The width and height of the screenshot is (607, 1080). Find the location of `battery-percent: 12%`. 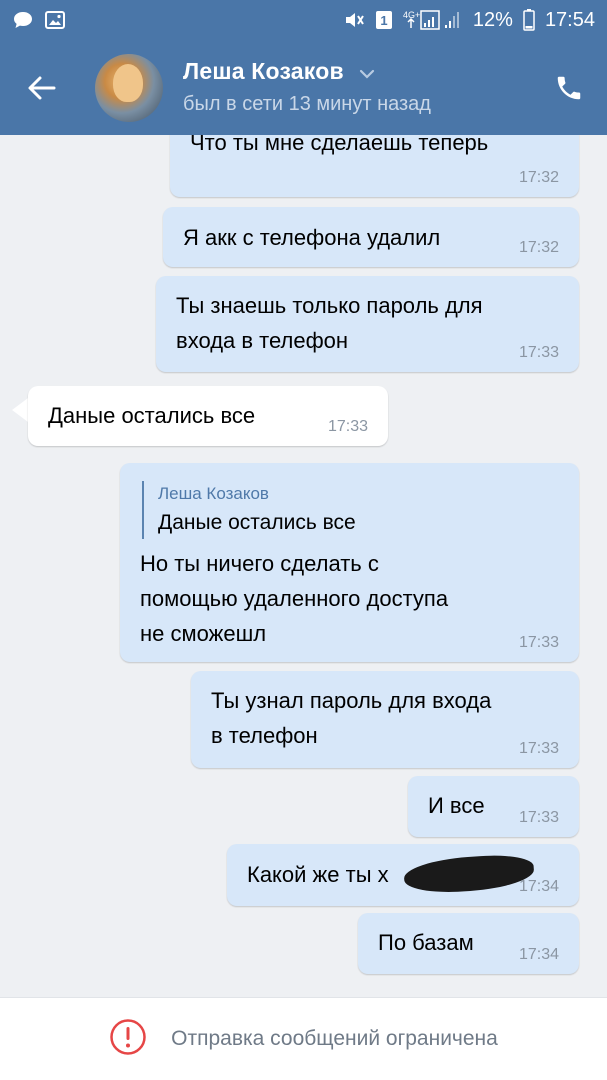

battery-percent: 12% is located at coordinates (492, 19).